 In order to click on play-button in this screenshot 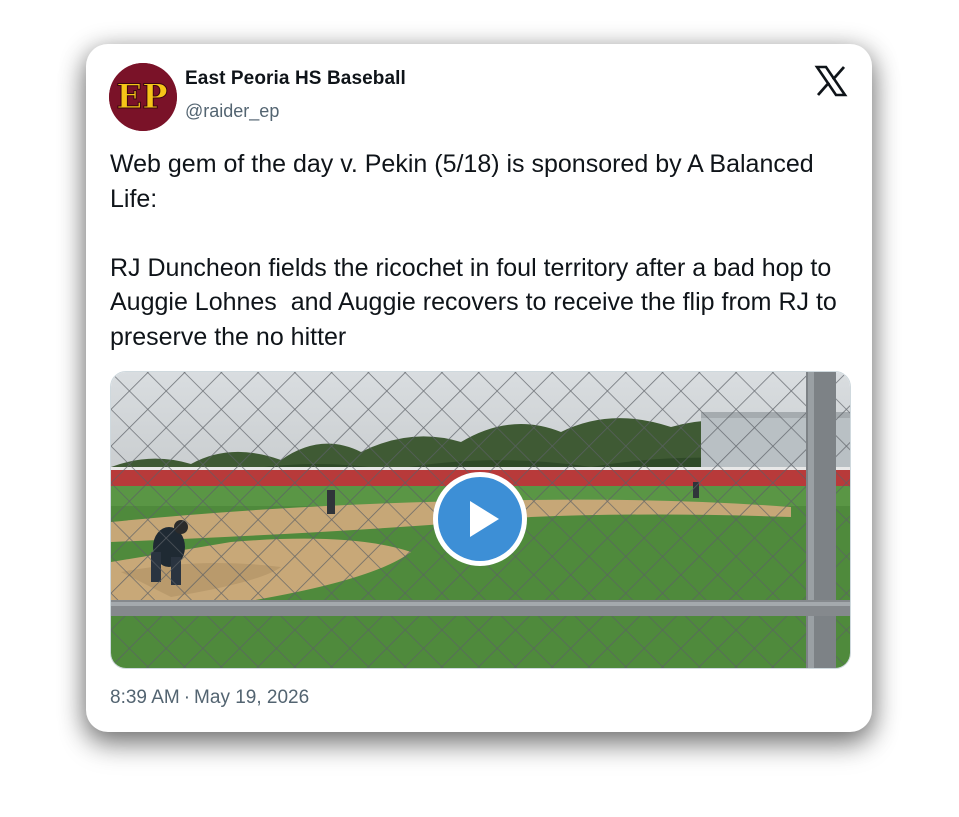, I will do `click(480, 519)`.